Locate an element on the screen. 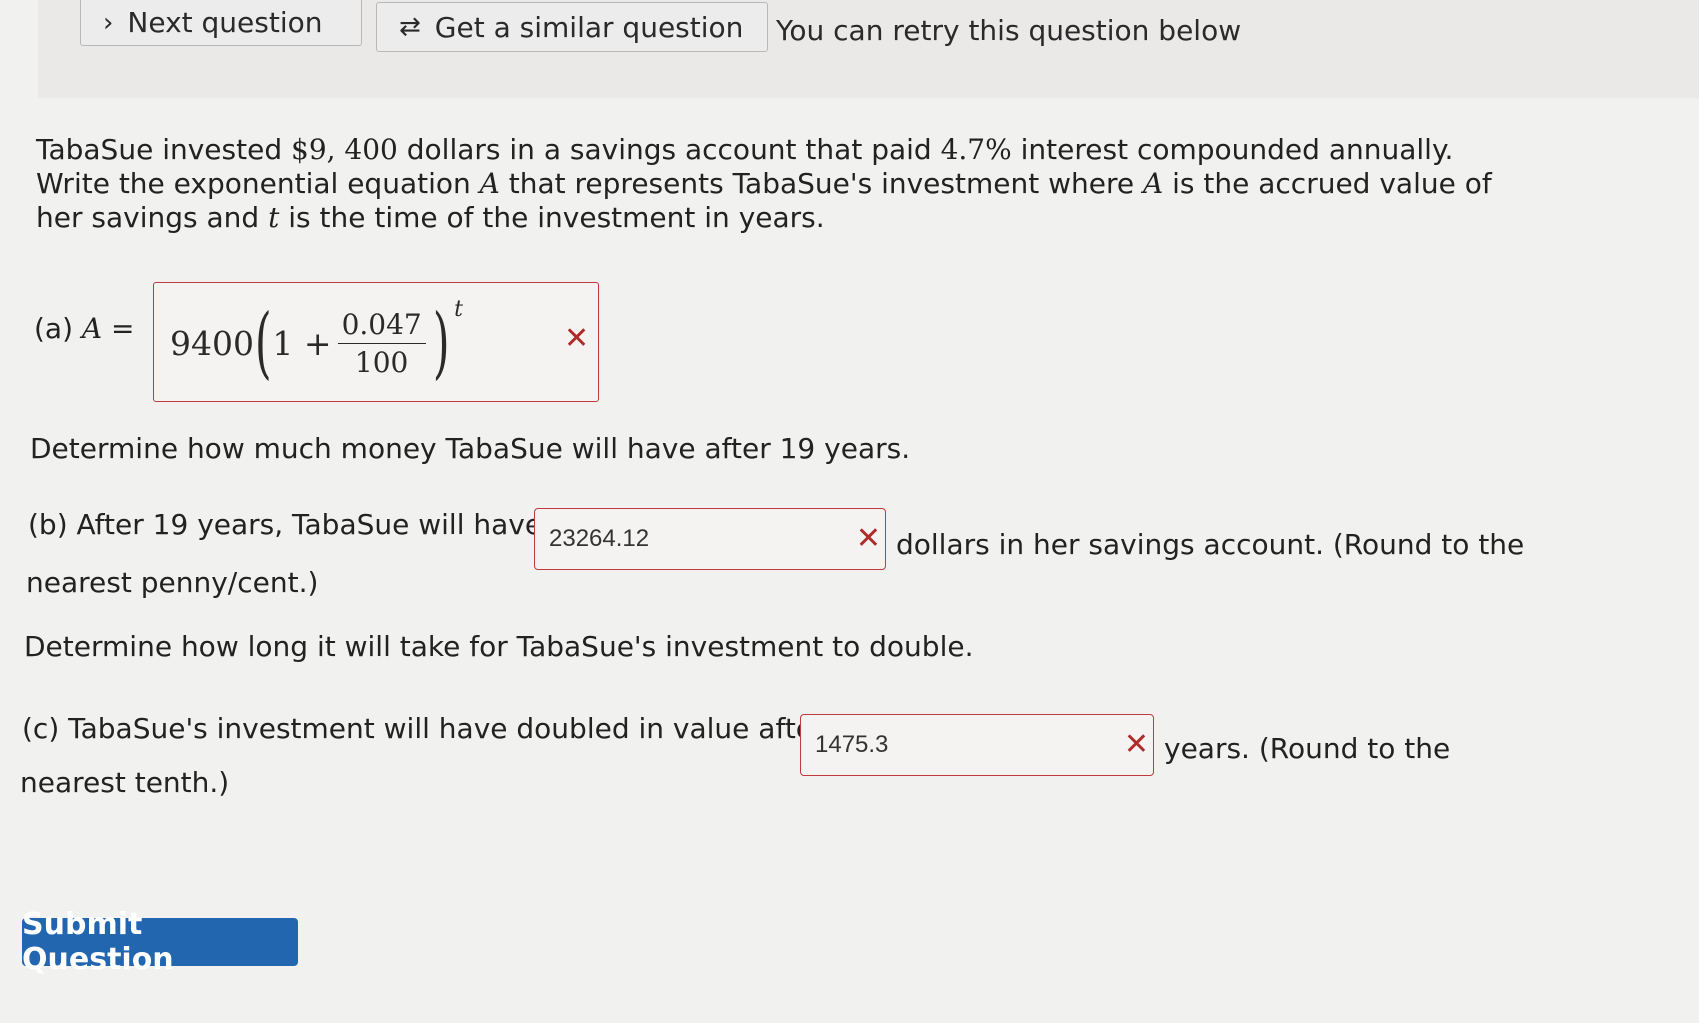 This screenshot has width=1699, height=1023. answer-c-value: 1475.3 is located at coordinates (852, 744).